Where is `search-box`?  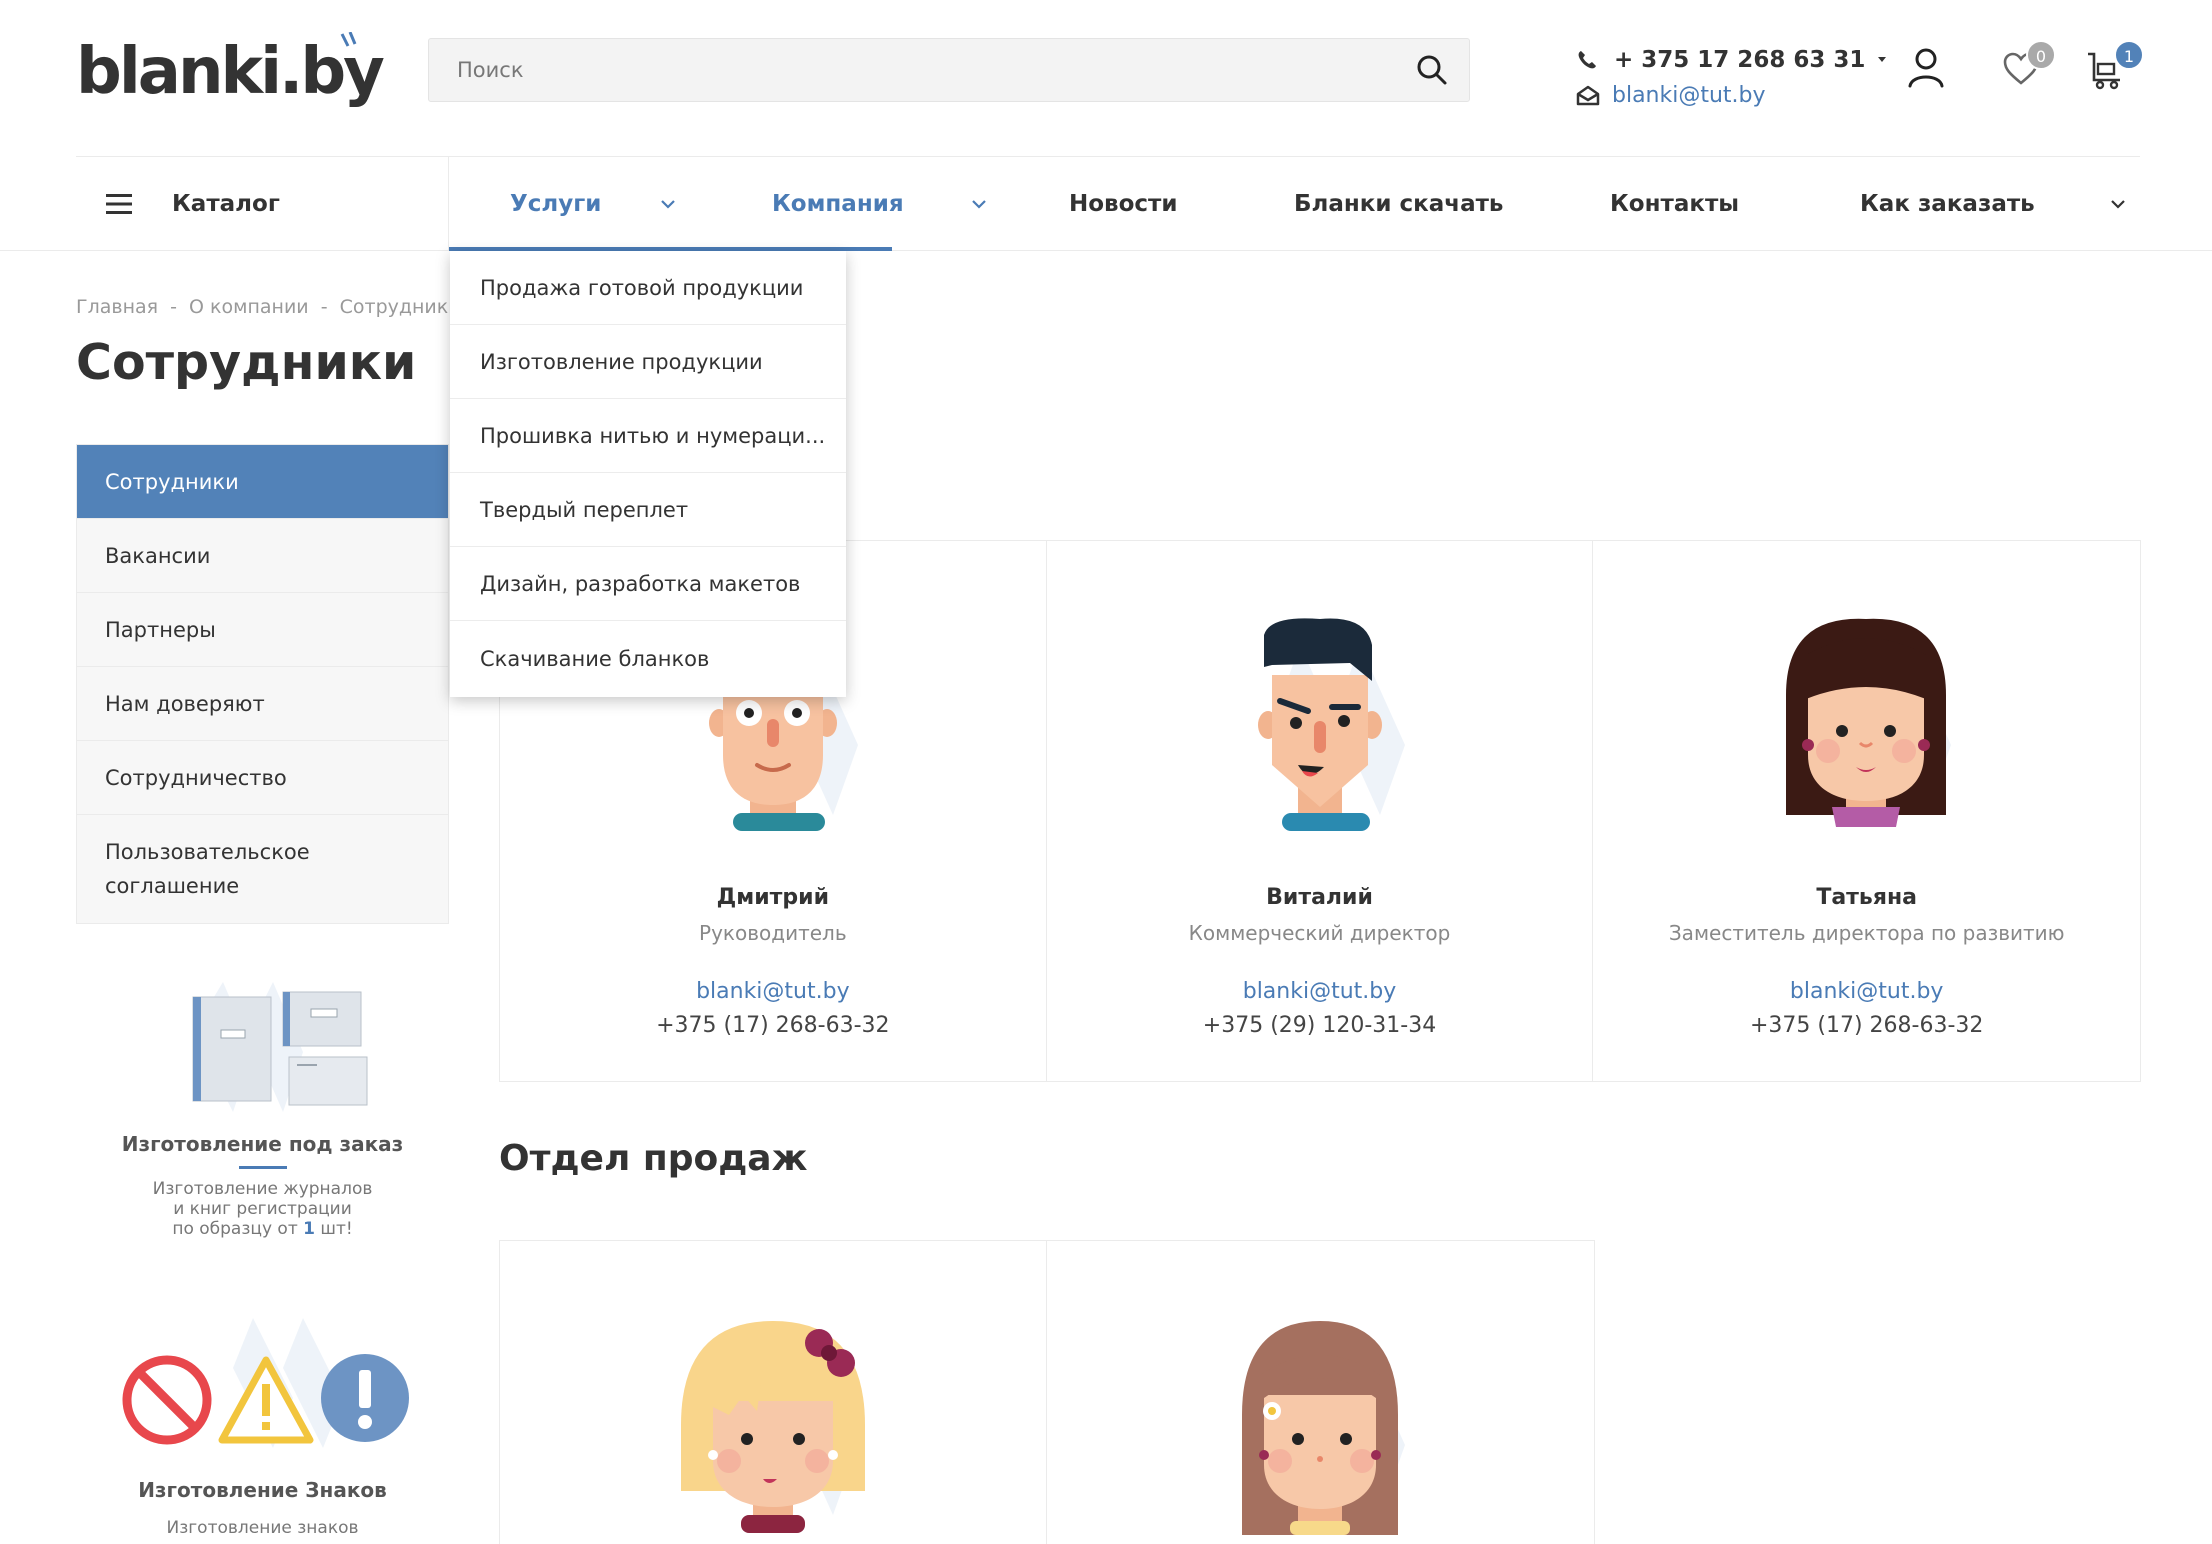
search-box is located at coordinates (949, 70).